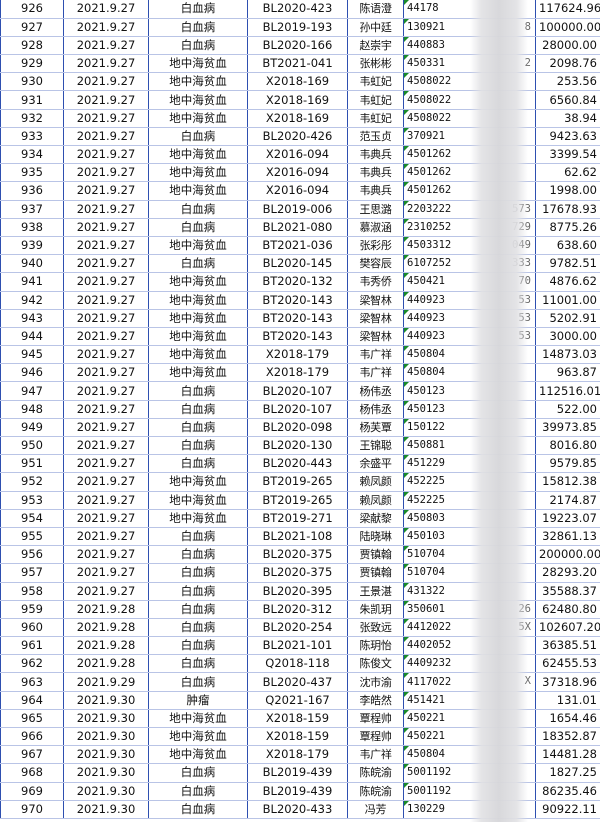  Describe the element at coordinates (297, 646) in the screenshot. I see `cell-case-code: BL2021-101` at that location.